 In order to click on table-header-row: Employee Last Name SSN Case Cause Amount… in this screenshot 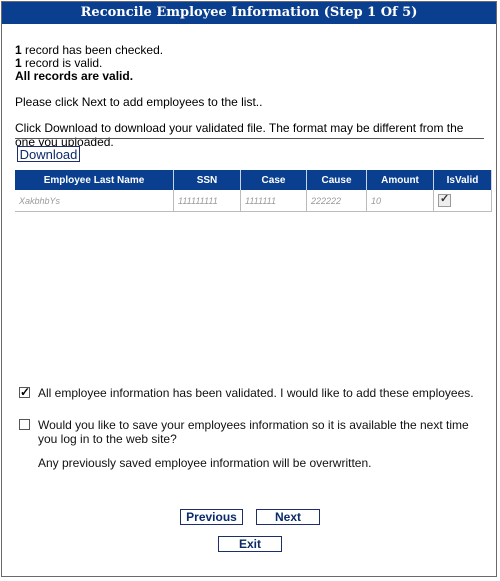, I will do `click(253, 180)`.